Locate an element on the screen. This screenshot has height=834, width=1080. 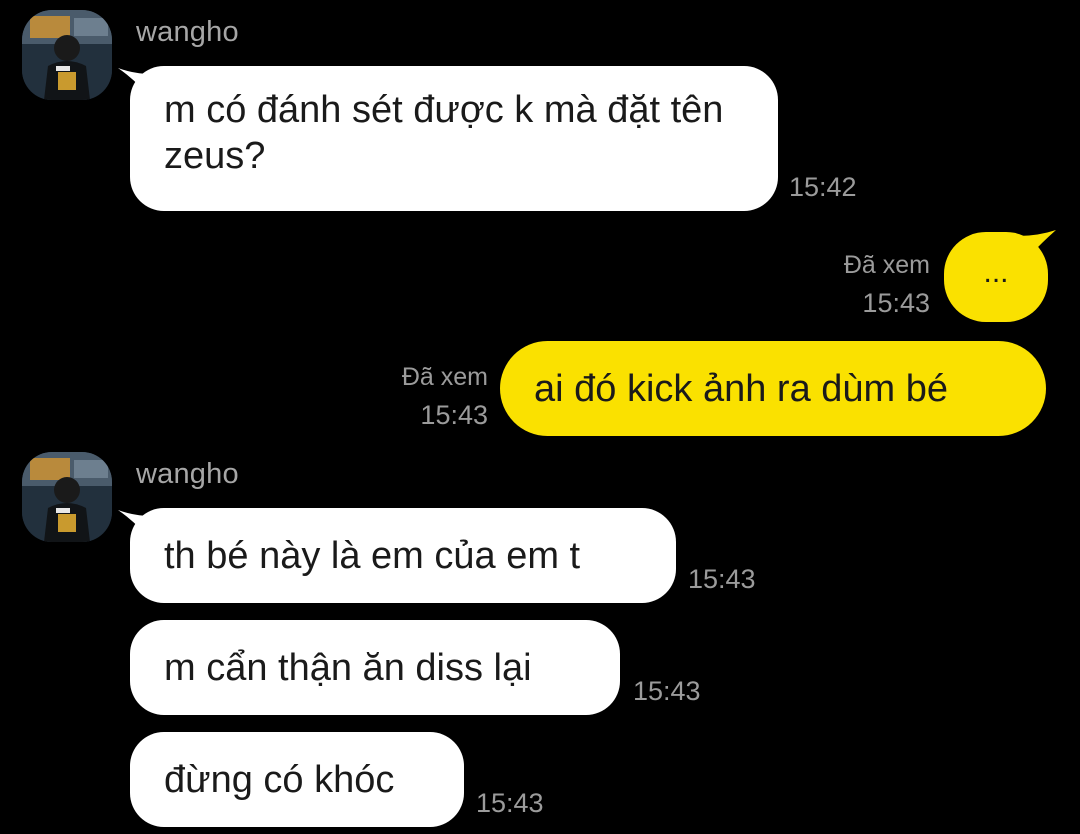
message-bubble-incoming: th bé này là em của em t is located at coordinates (403, 555).